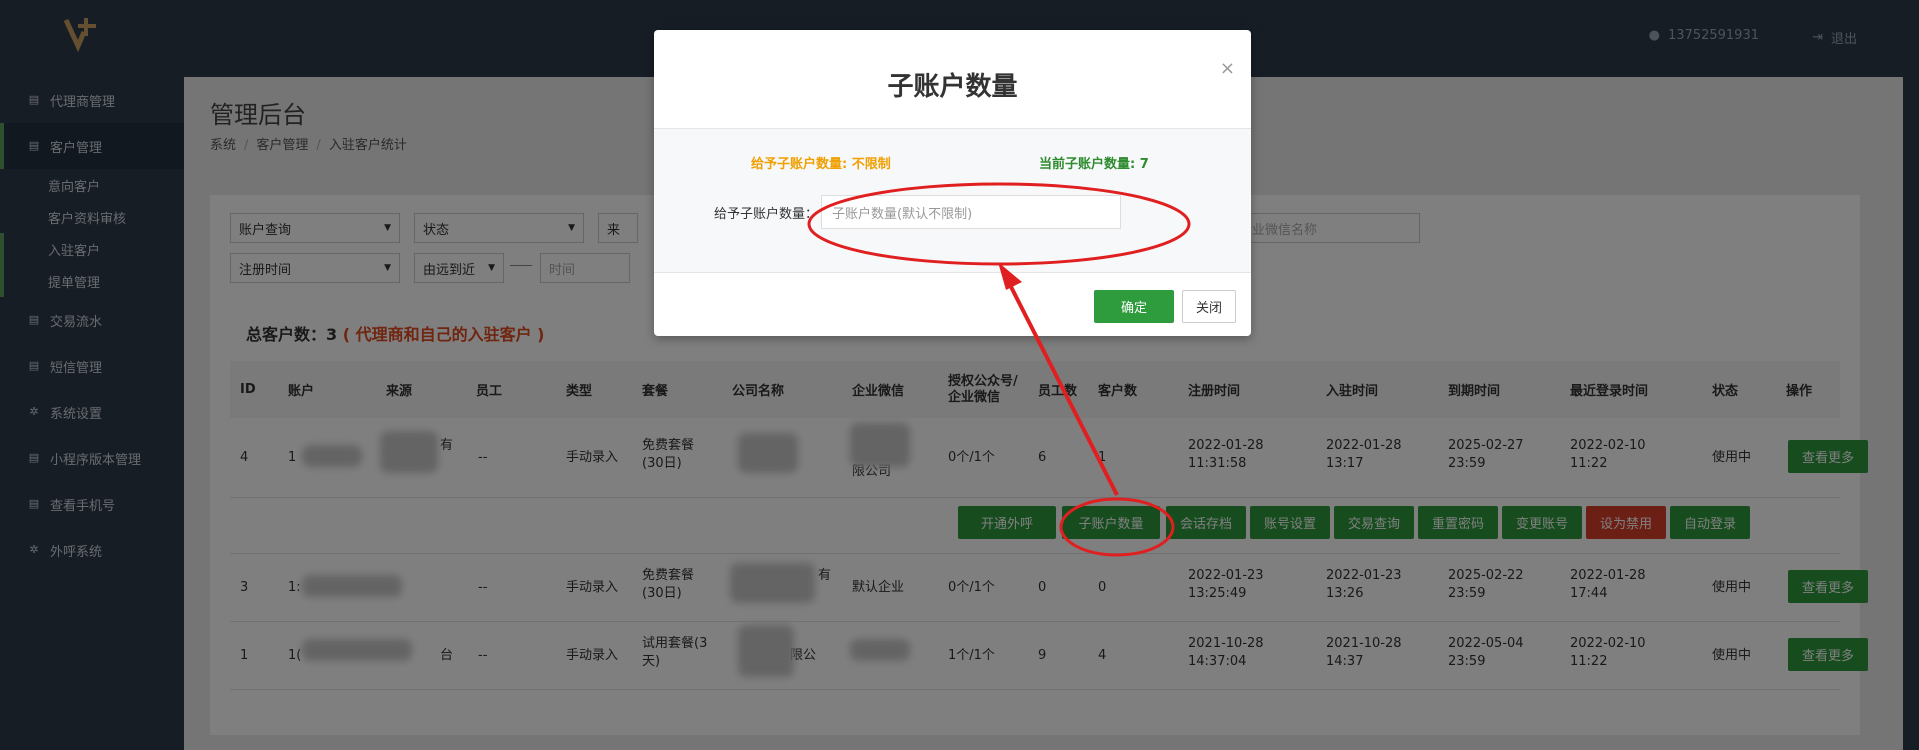  Describe the element at coordinates (1134, 306) in the screenshot. I see `confirm-button: 确定` at that location.